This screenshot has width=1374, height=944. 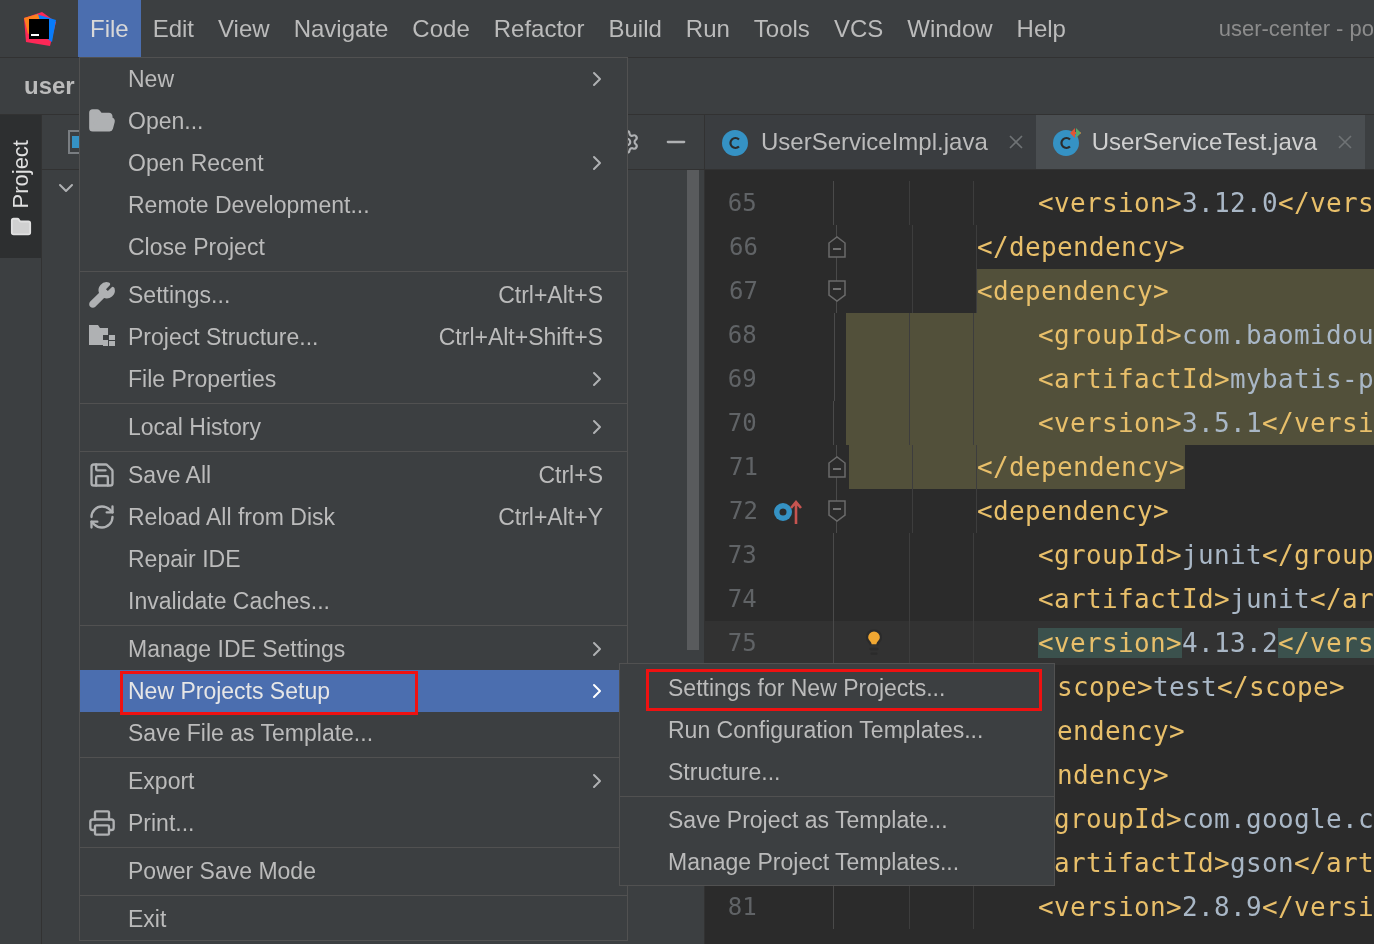 I want to click on menu-item: File Properties, so click(x=353, y=379).